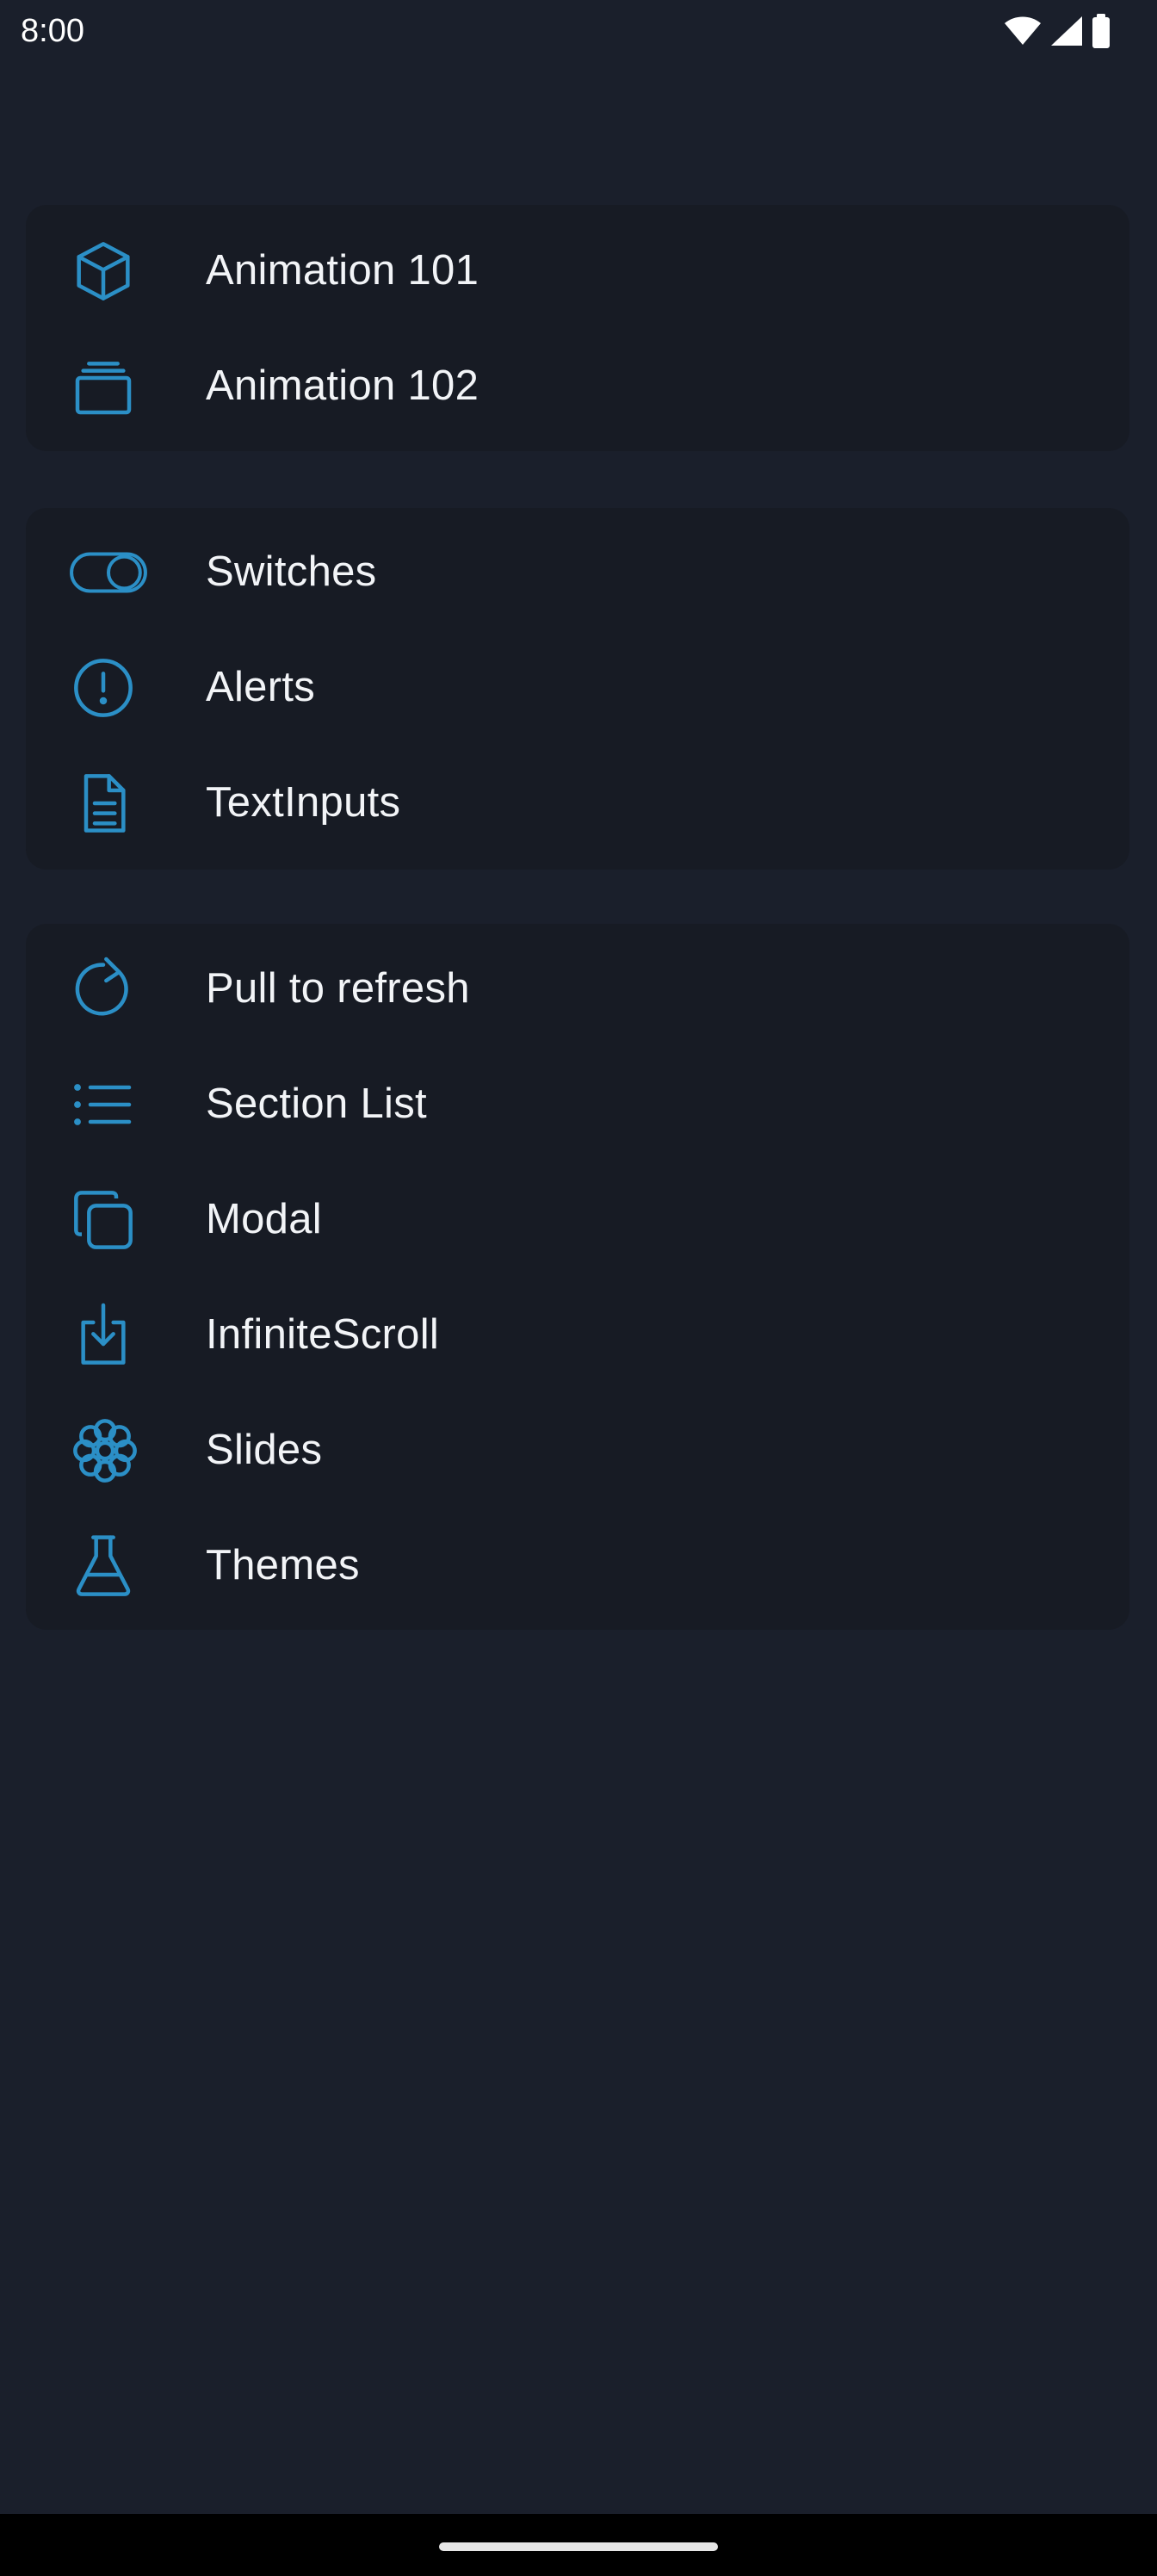 Image resolution: width=1157 pixels, height=2576 pixels. Describe the element at coordinates (579, 31) in the screenshot. I see `status-bar: 8:00` at that location.